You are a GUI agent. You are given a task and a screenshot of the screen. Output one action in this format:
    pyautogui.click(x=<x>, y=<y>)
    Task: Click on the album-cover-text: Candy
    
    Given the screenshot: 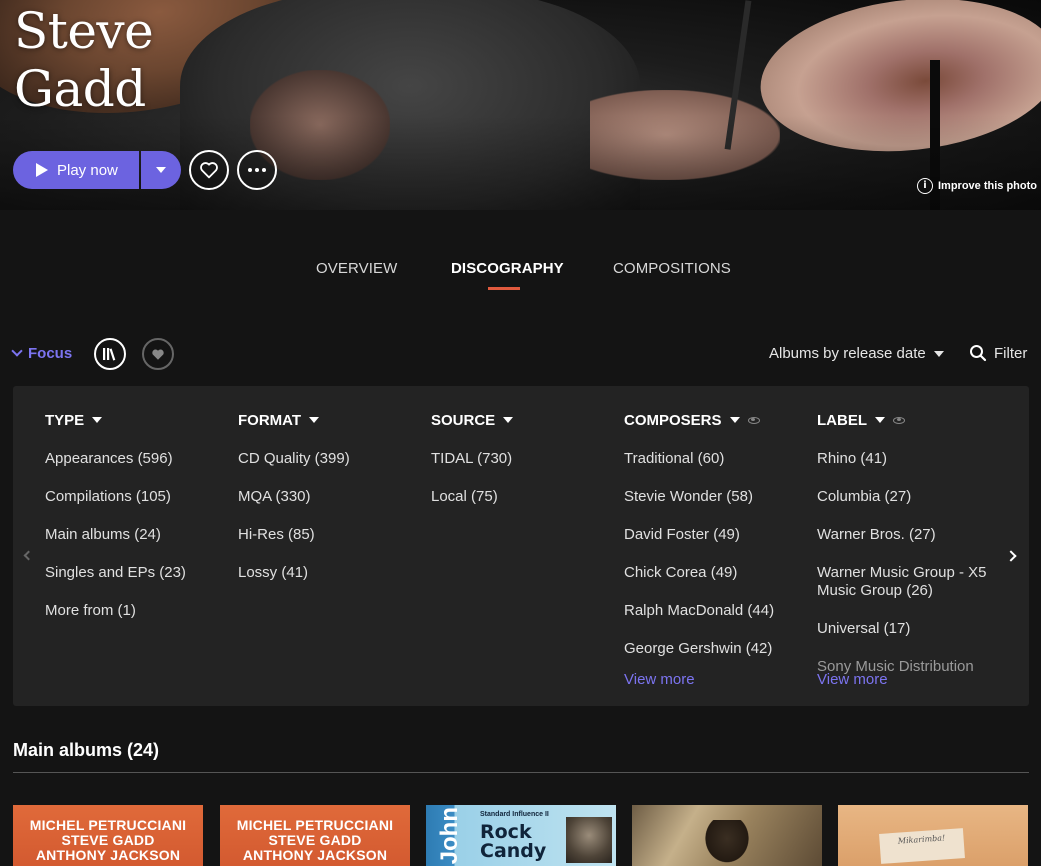 What is the action you would take?
    pyautogui.click(x=513, y=851)
    